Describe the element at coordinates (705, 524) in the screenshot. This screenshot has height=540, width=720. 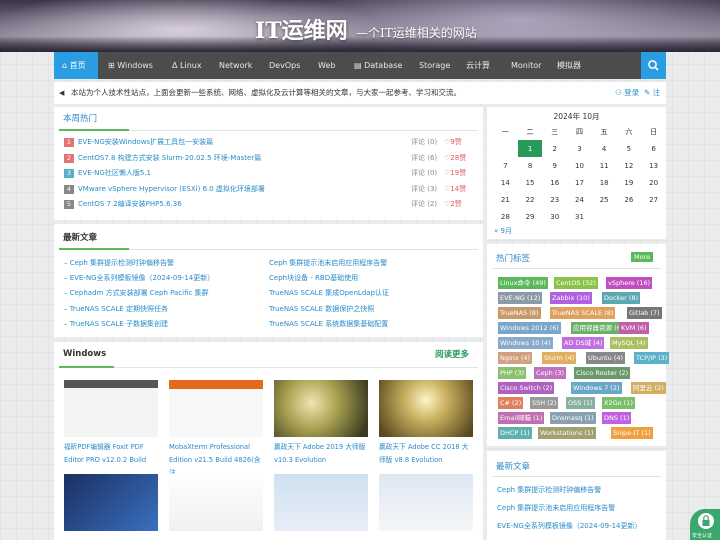
I see `security-badge: 安全认证` at that location.